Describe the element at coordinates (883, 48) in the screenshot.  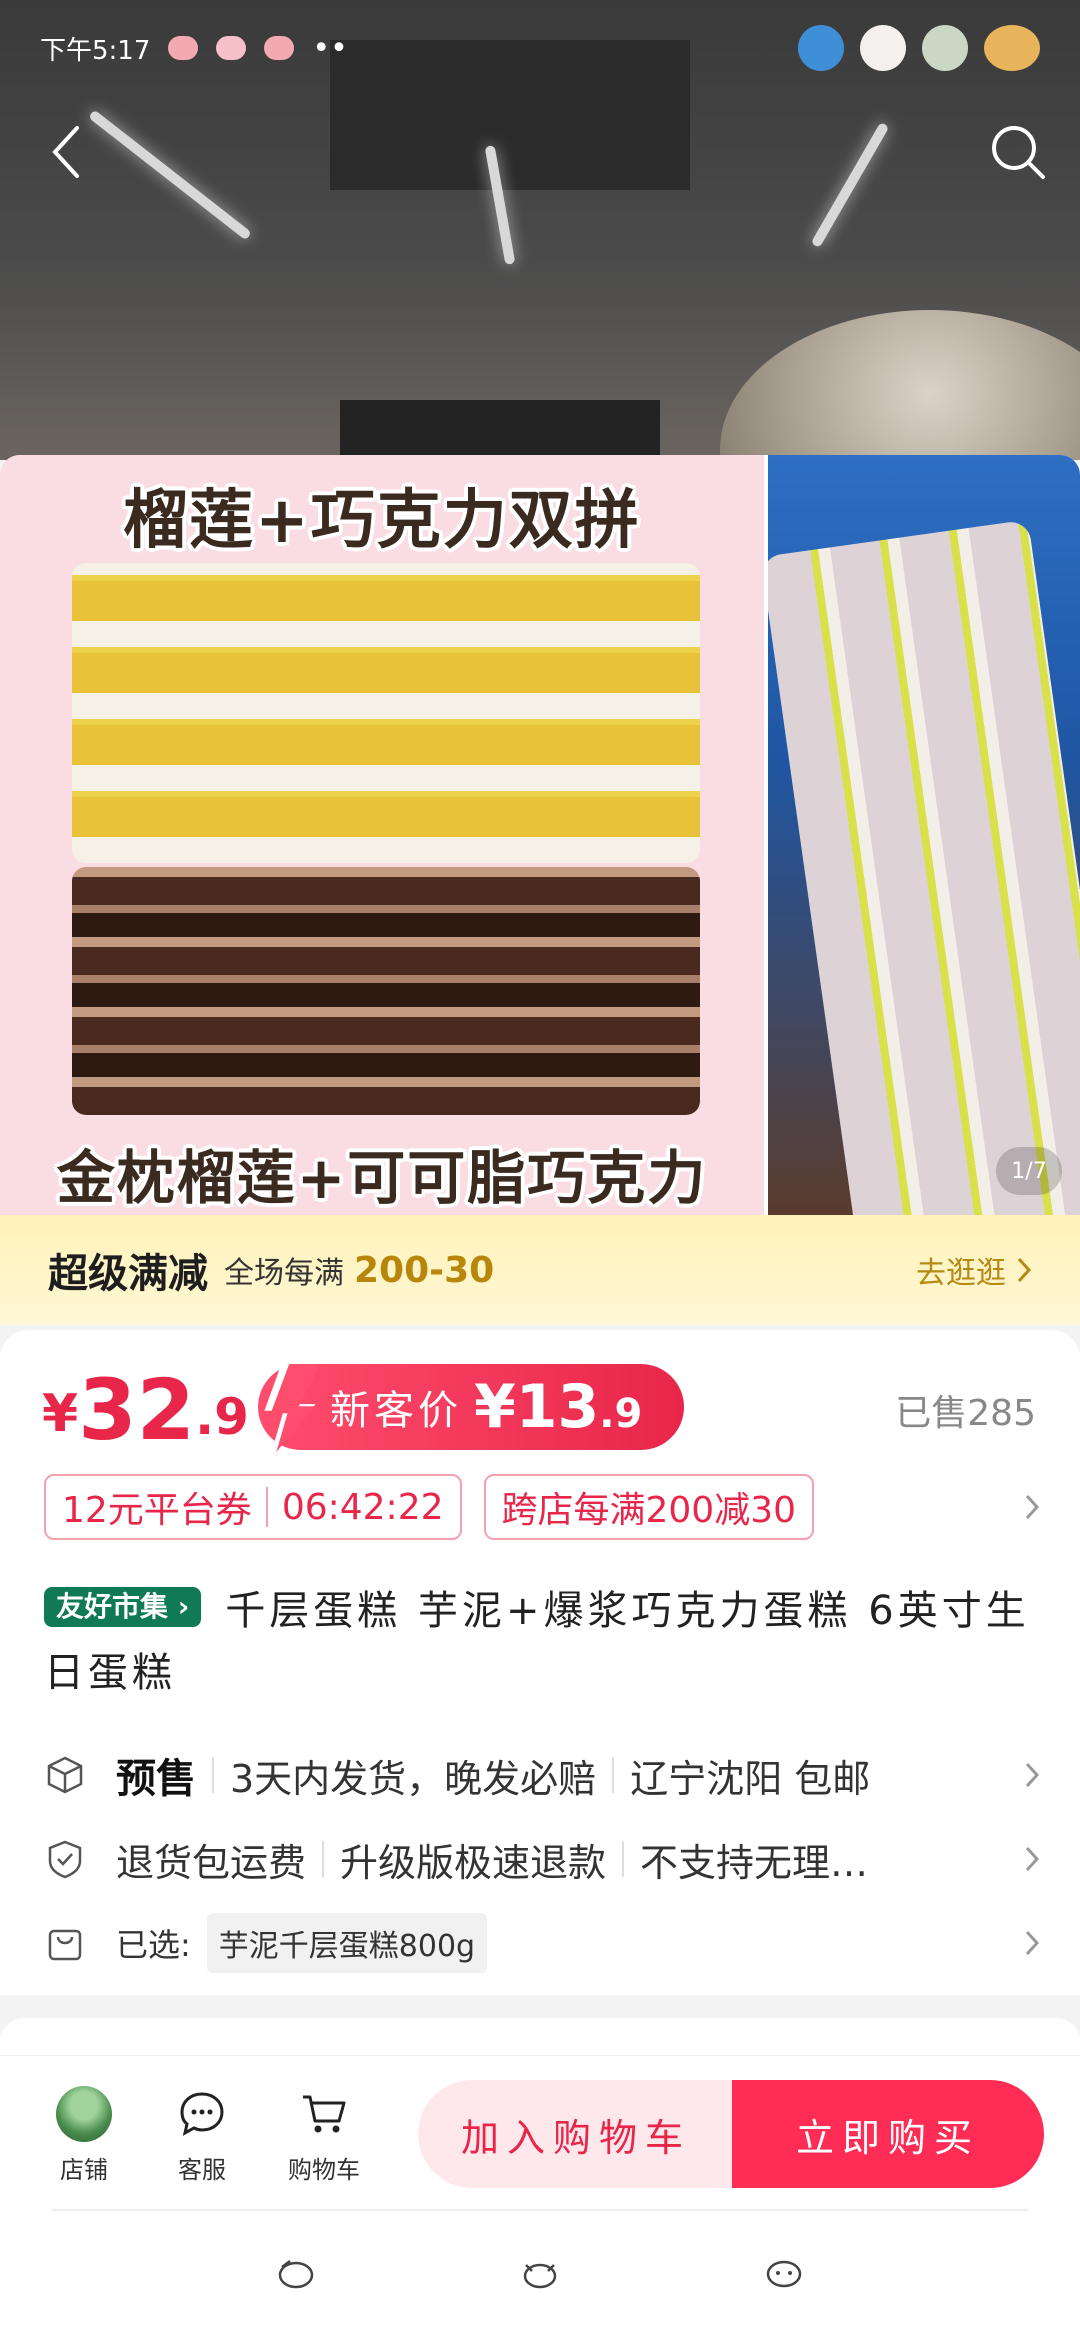
I see `wifi-sticker-icon` at that location.